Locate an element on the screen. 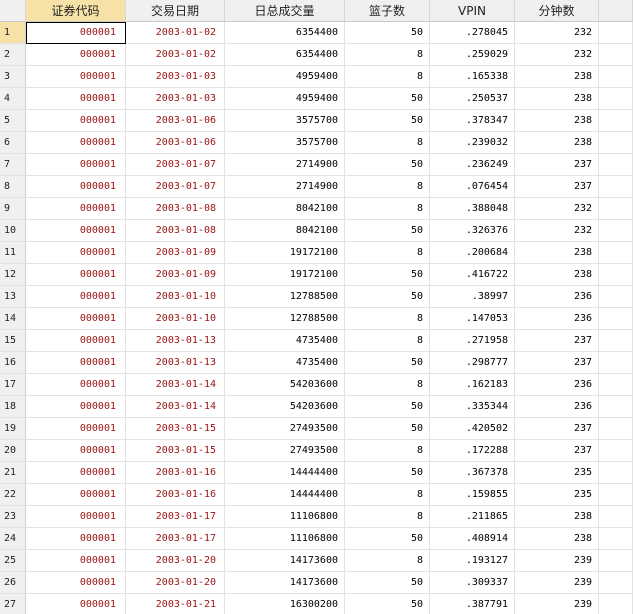 The image size is (633, 614). table-row: 23 000001 2003-01-17 11106800 8.211865 238 is located at coordinates (316, 517).